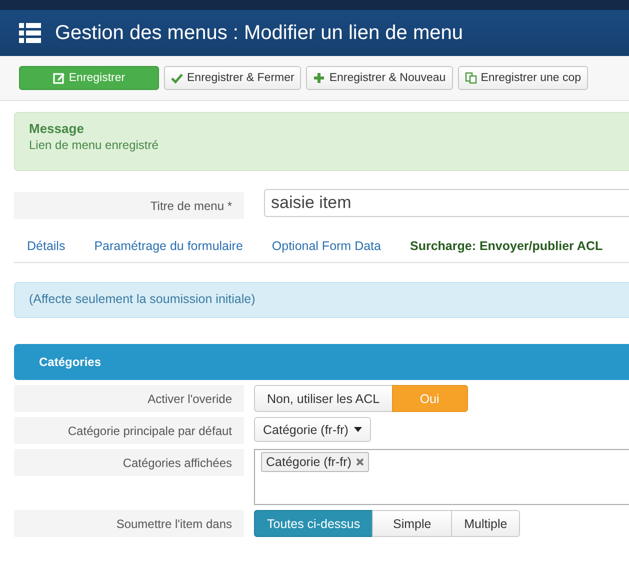  Describe the element at coordinates (177, 78) in the screenshot. I see `check-icon` at that location.